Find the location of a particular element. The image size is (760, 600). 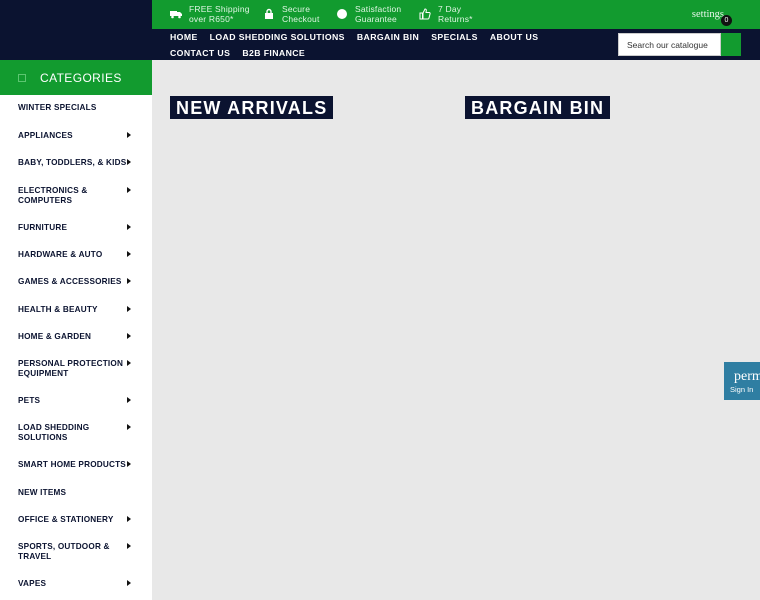

nav-row-2: CONTACT US B2B FINANCE is located at coordinates (237, 53).